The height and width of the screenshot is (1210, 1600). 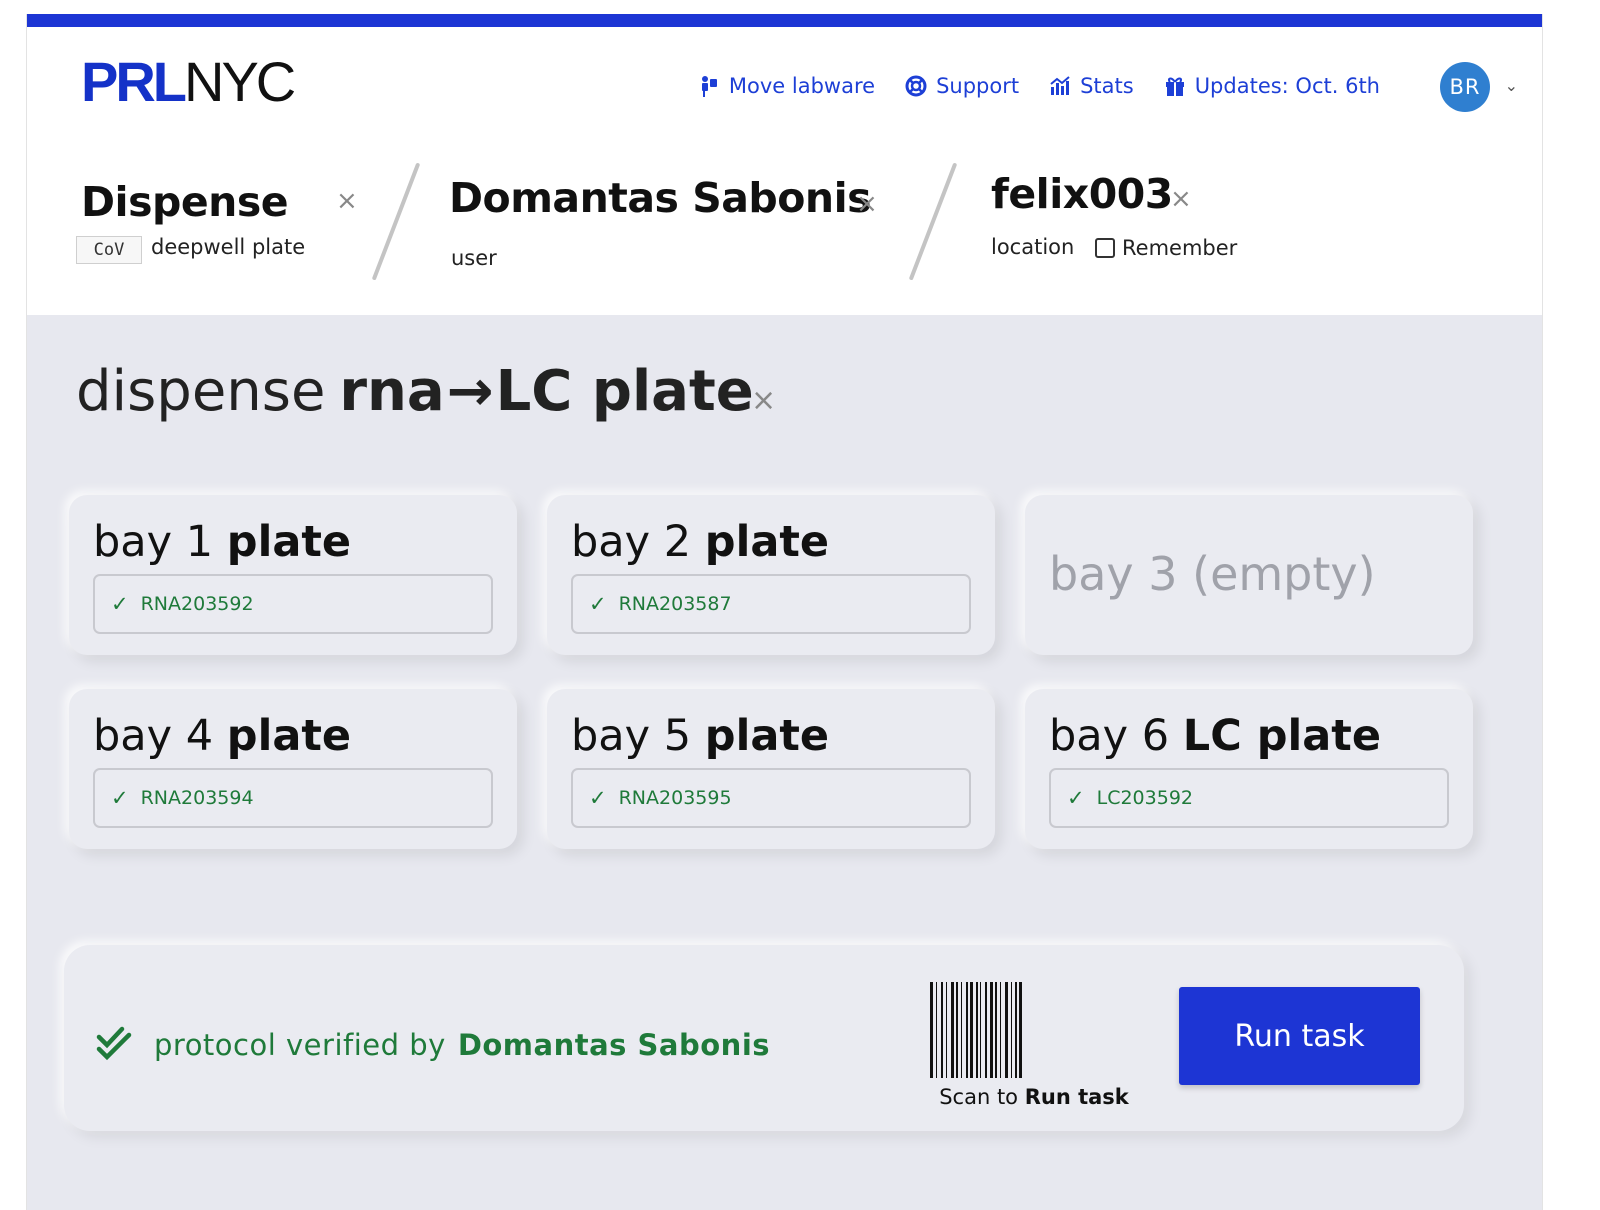 I want to click on nav-move-labware: Move labware, so click(x=786, y=86).